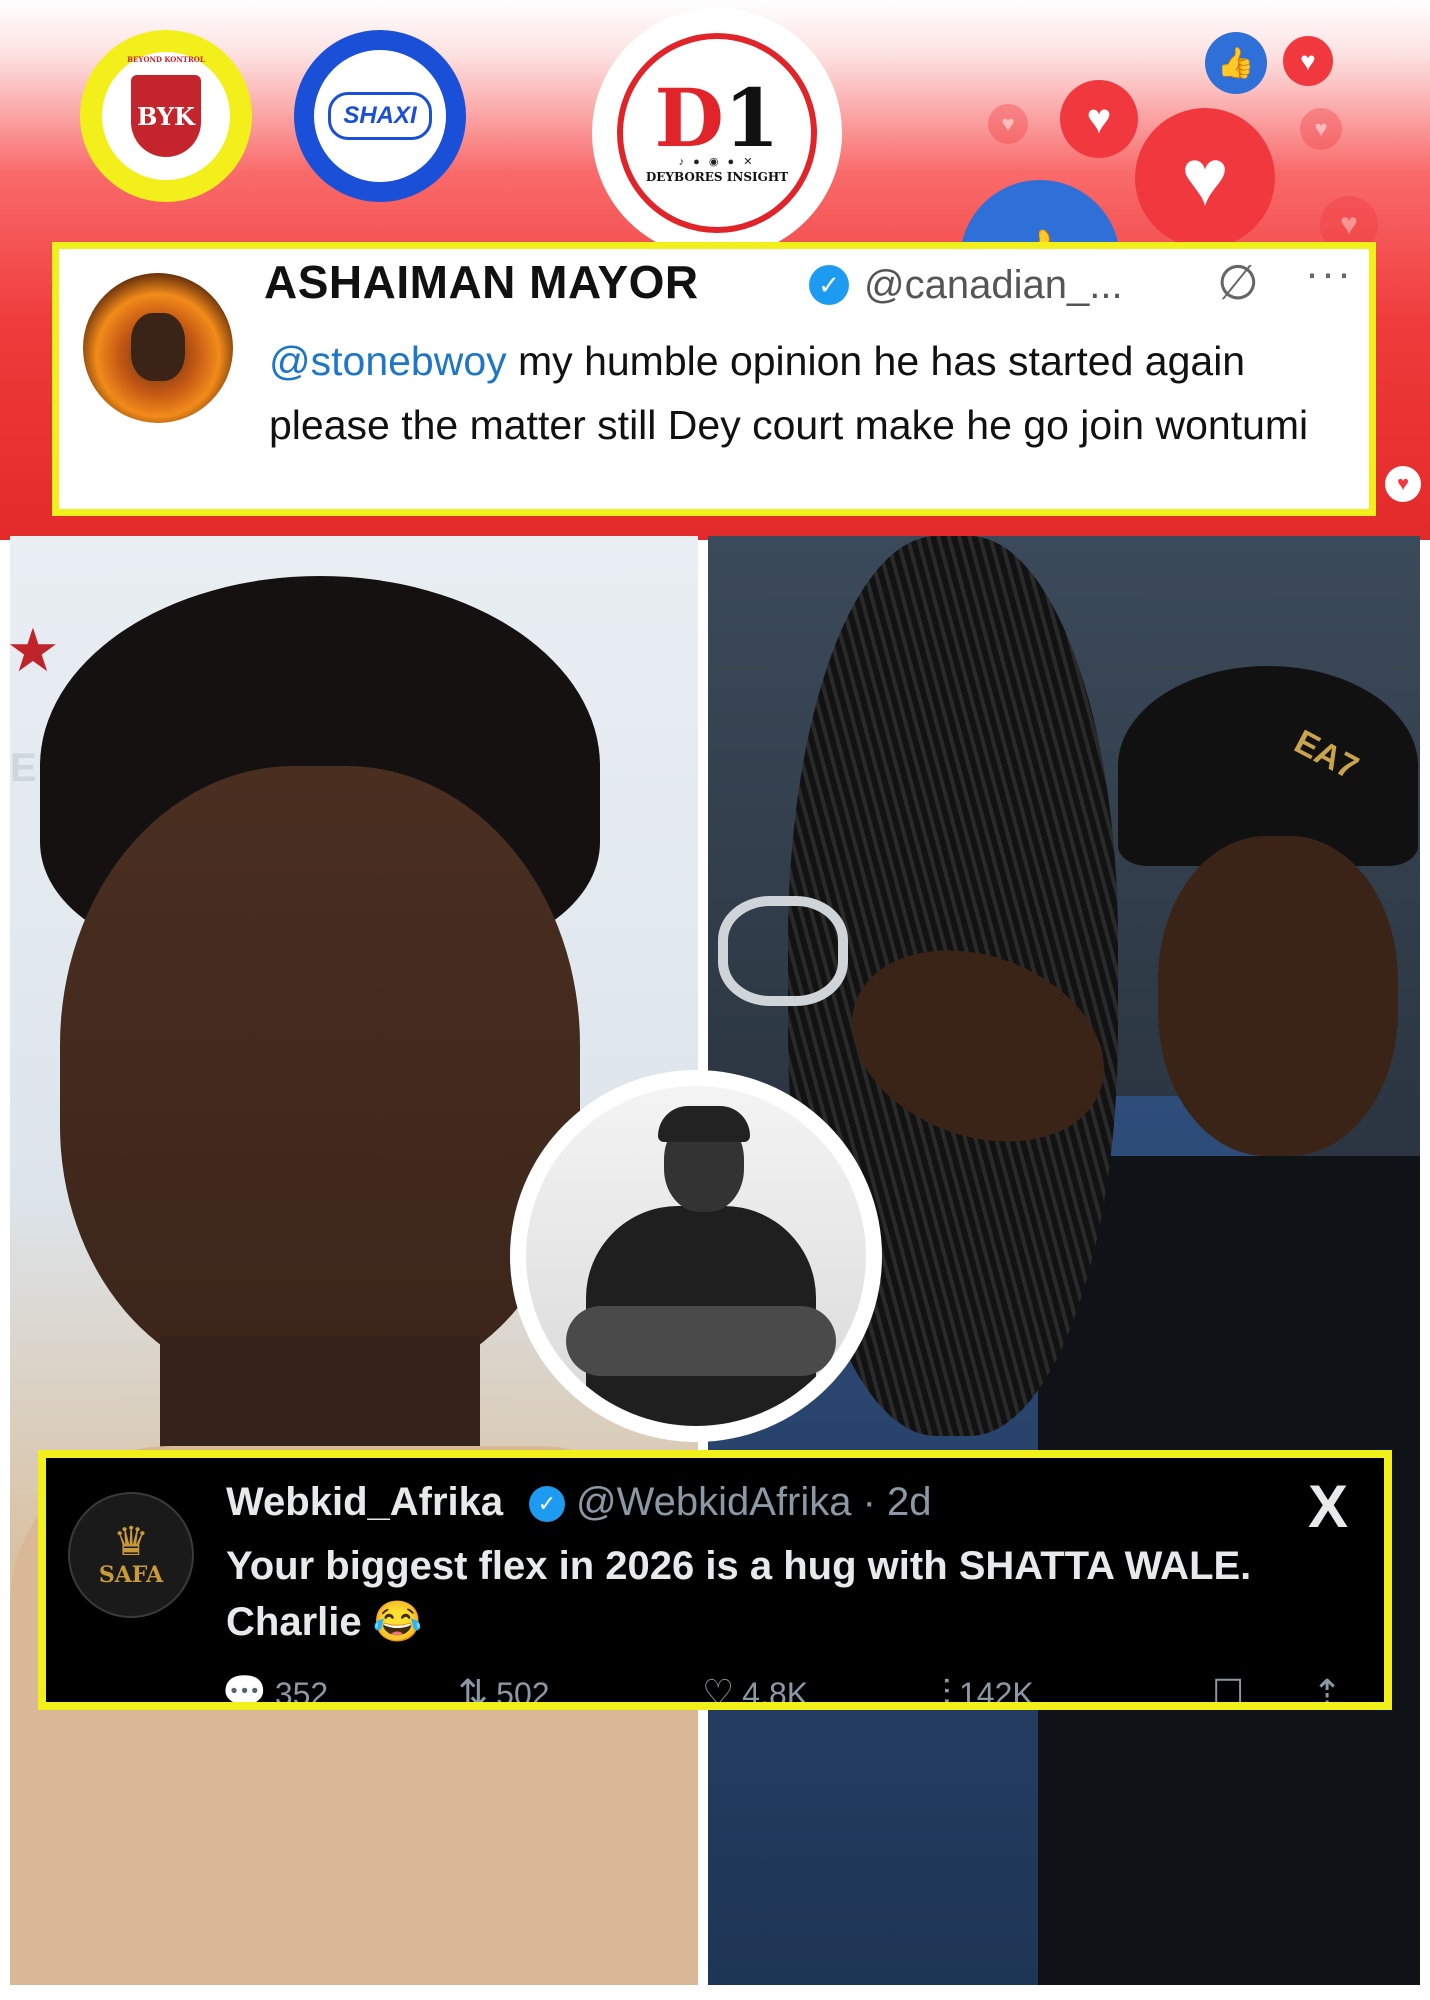 The height and width of the screenshot is (2000, 1430). What do you see at coordinates (1236, 63) in the screenshot?
I see `like-icon: 👍` at bounding box center [1236, 63].